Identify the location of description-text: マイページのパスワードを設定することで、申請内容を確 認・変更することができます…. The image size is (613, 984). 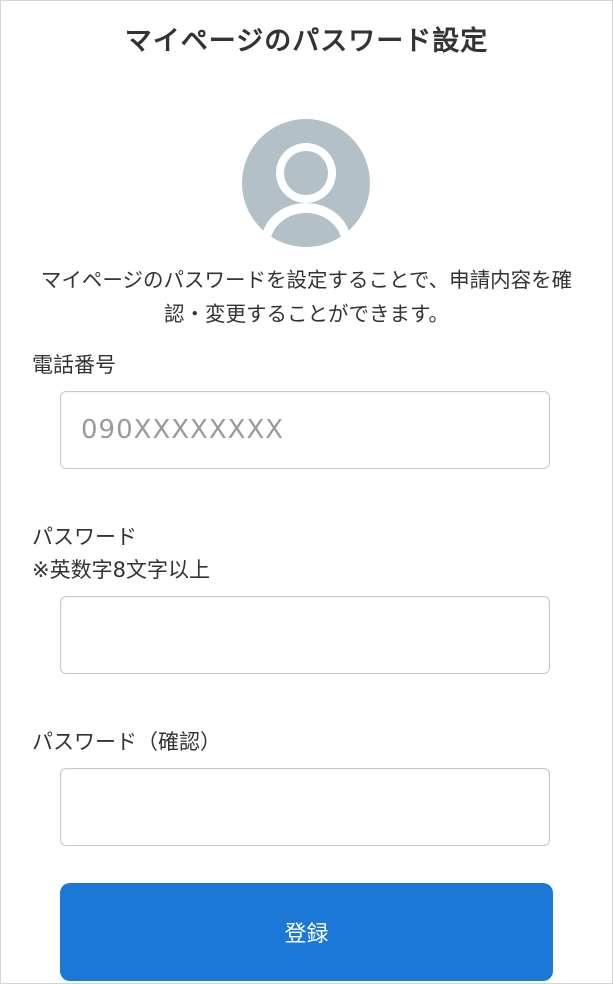
(306, 297).